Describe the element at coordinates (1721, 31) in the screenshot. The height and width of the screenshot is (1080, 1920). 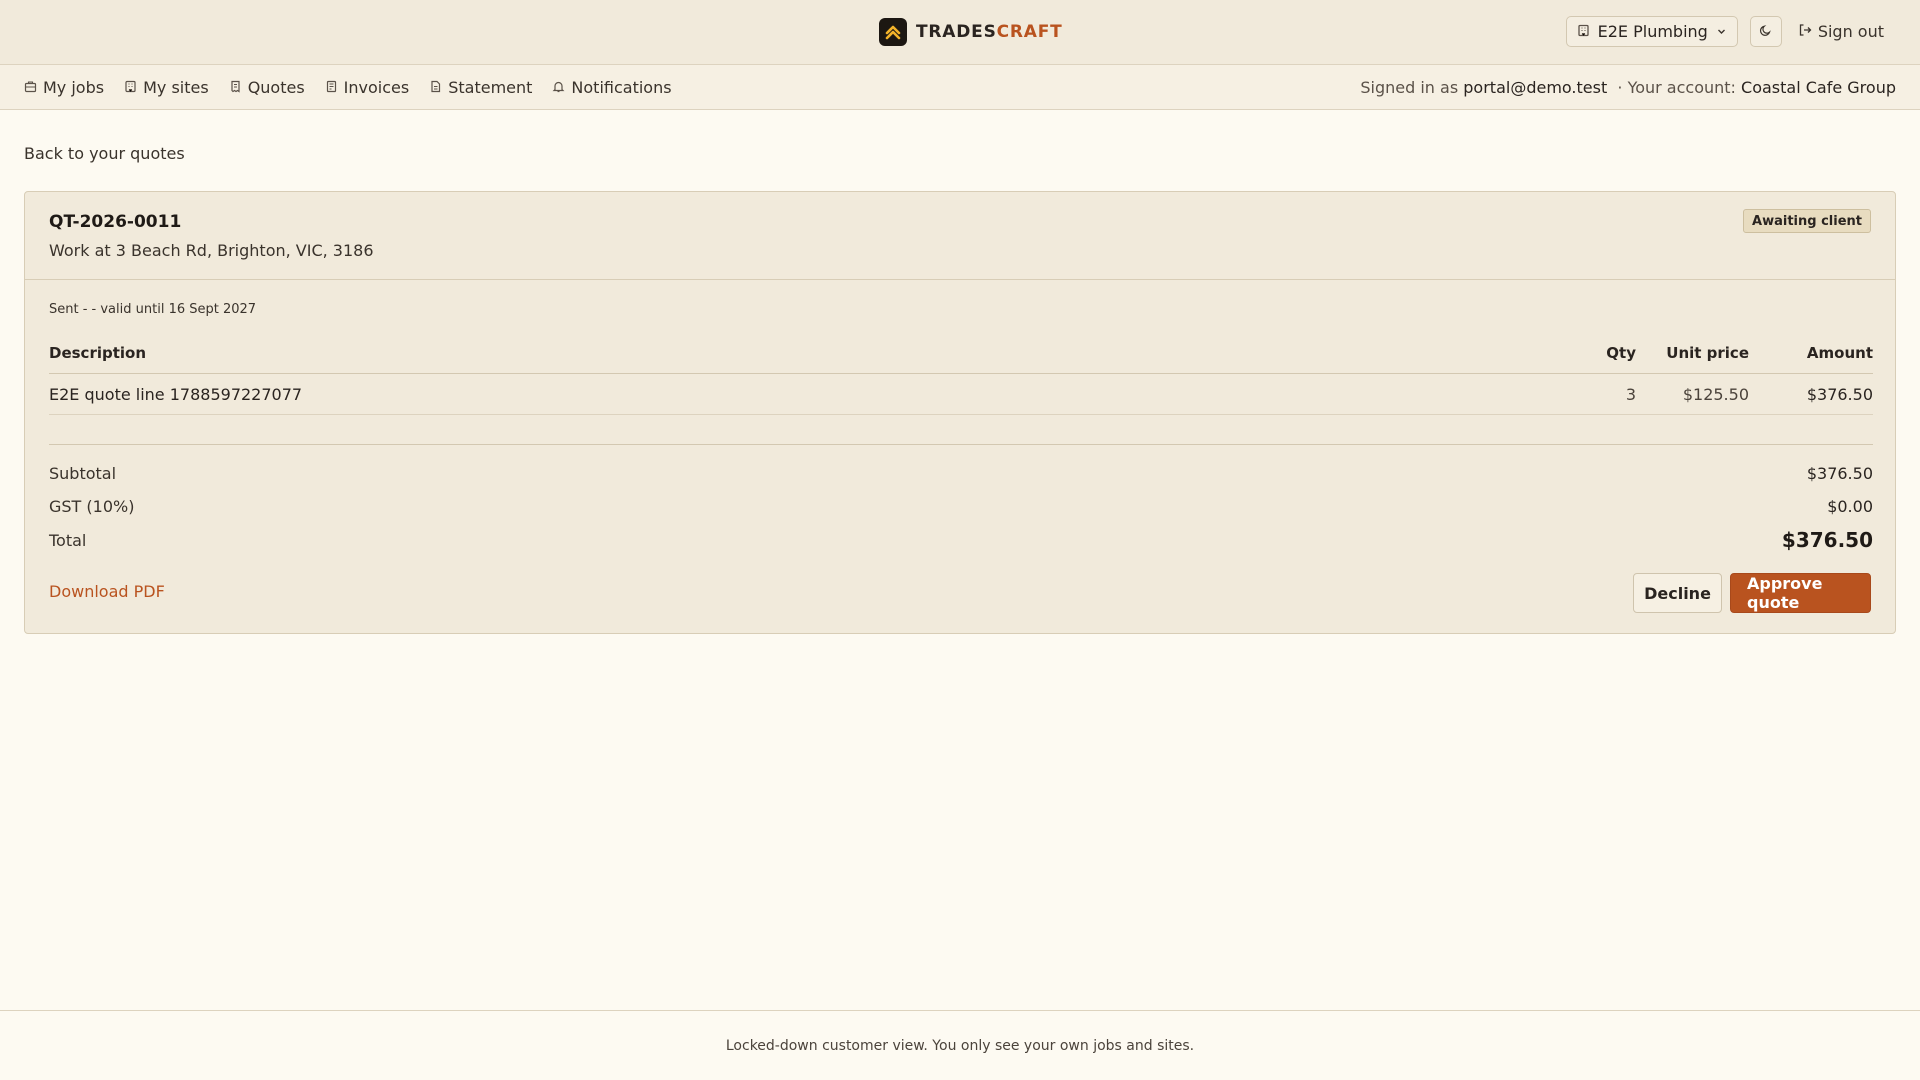
I see `chevron-down-icon` at that location.